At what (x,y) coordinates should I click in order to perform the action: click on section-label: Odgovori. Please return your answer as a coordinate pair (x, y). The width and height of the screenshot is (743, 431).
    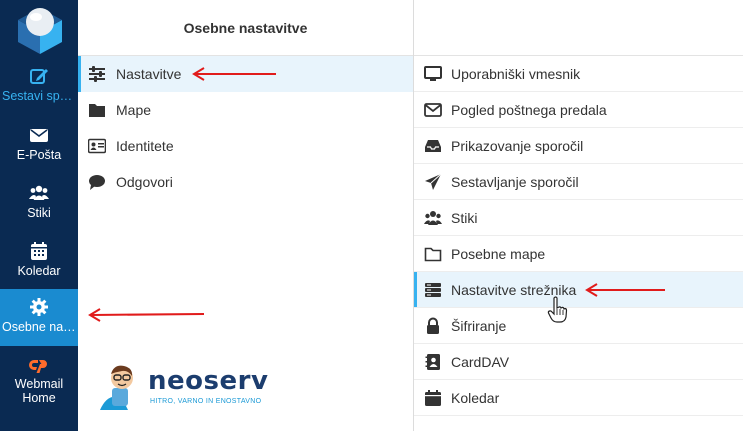
    Looking at the image, I should click on (144, 182).